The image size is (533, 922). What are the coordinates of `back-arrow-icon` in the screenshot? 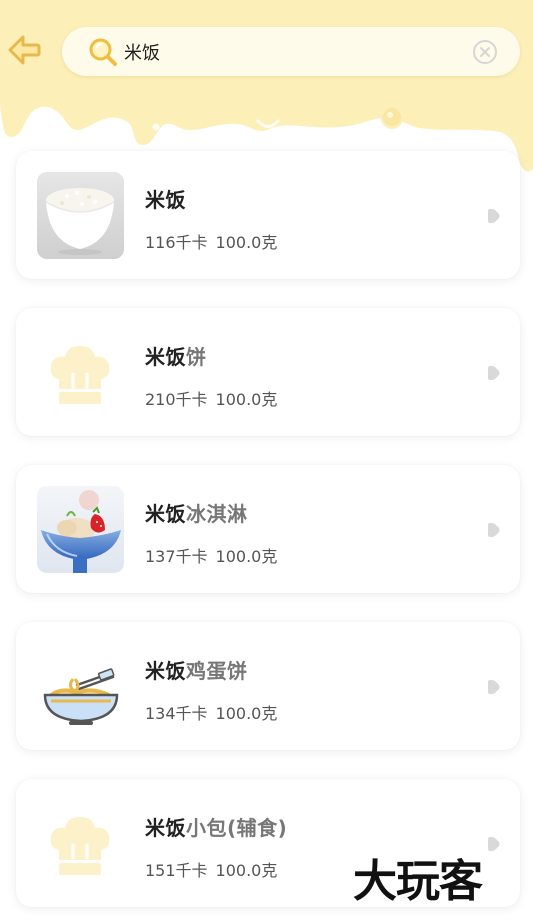 It's located at (24, 50).